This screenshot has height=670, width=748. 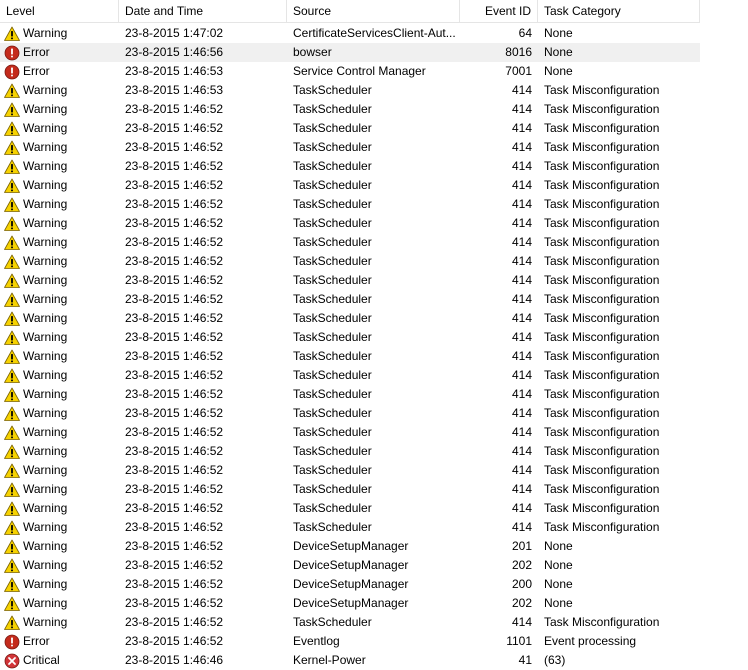 What do you see at coordinates (203, 11) in the screenshot?
I see `column-header-date-time: Date and Time` at bounding box center [203, 11].